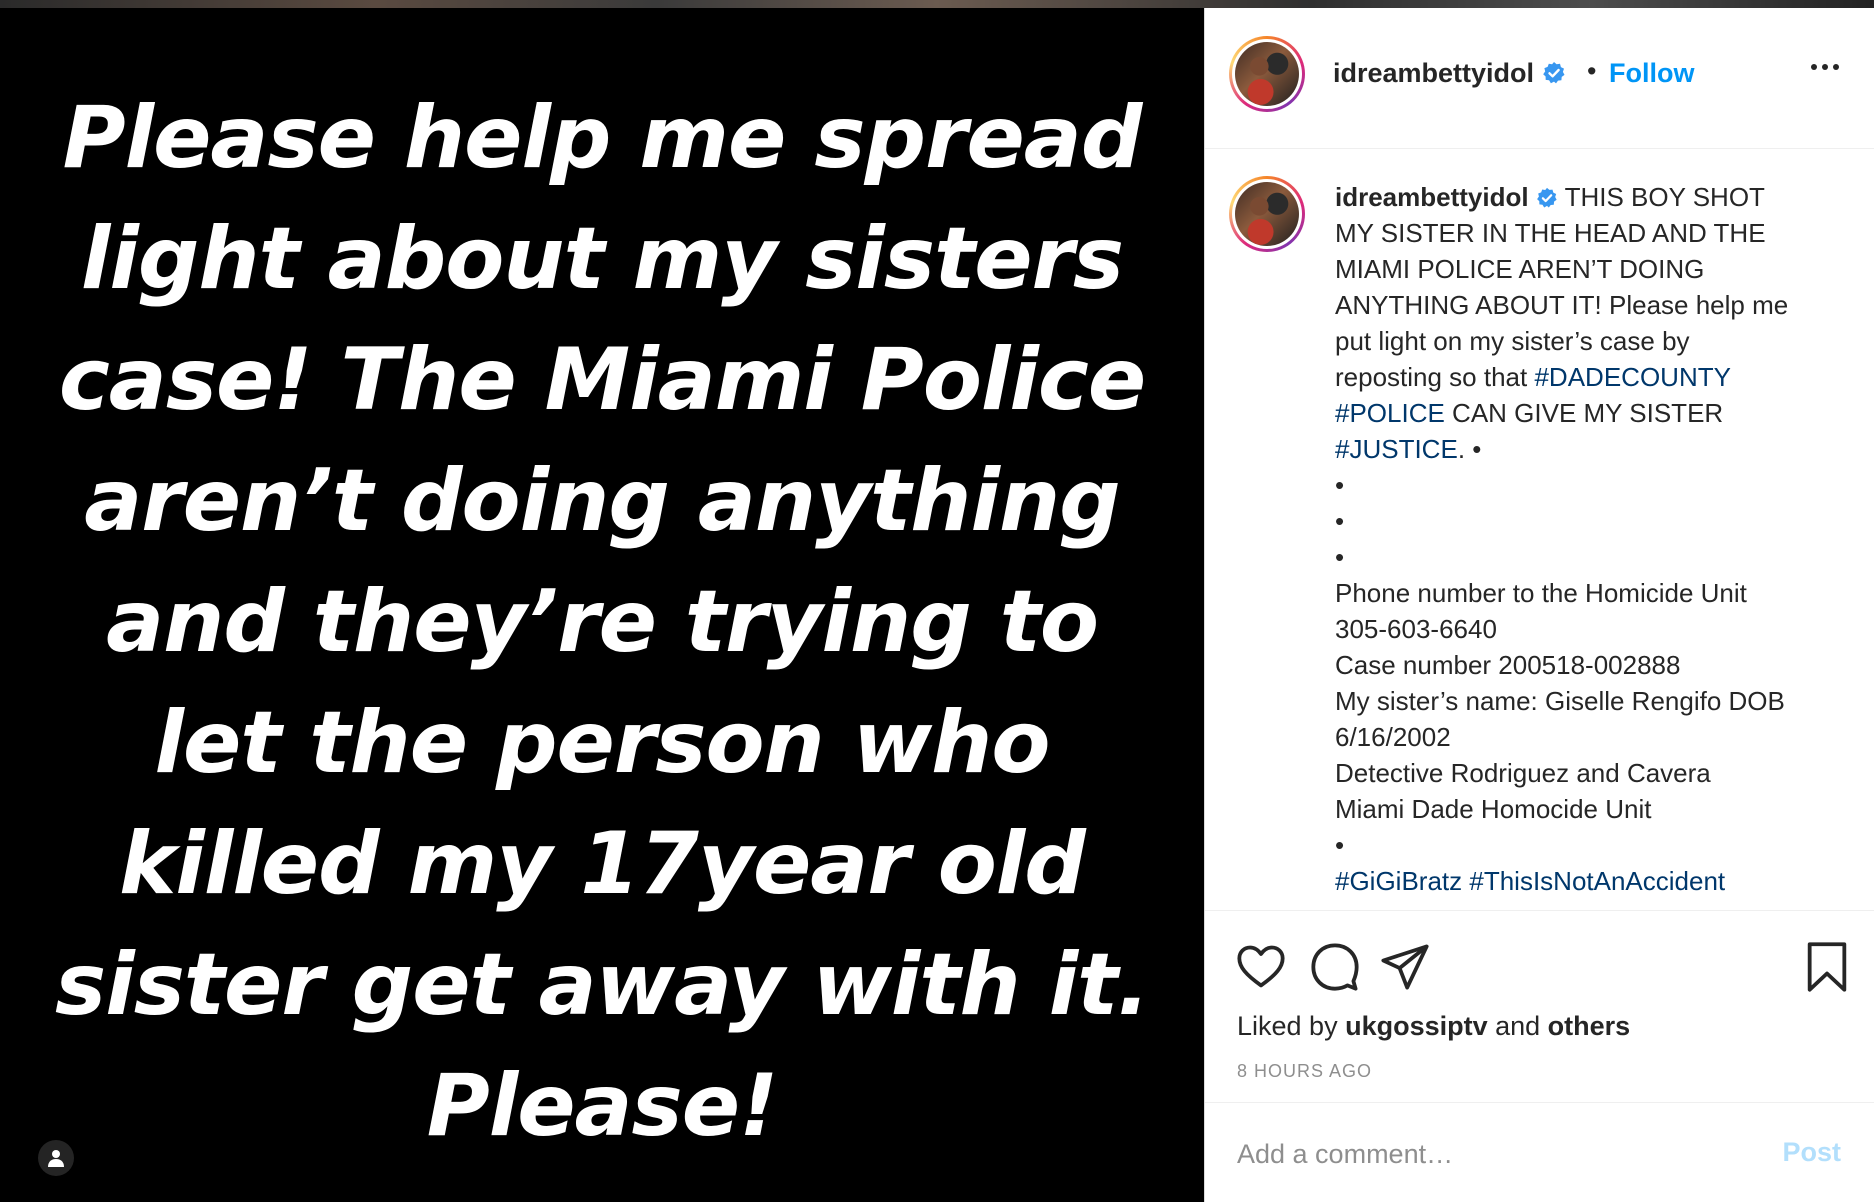  Describe the element at coordinates (1434, 73) in the screenshot. I see `username-text: idreambettyidol` at that location.